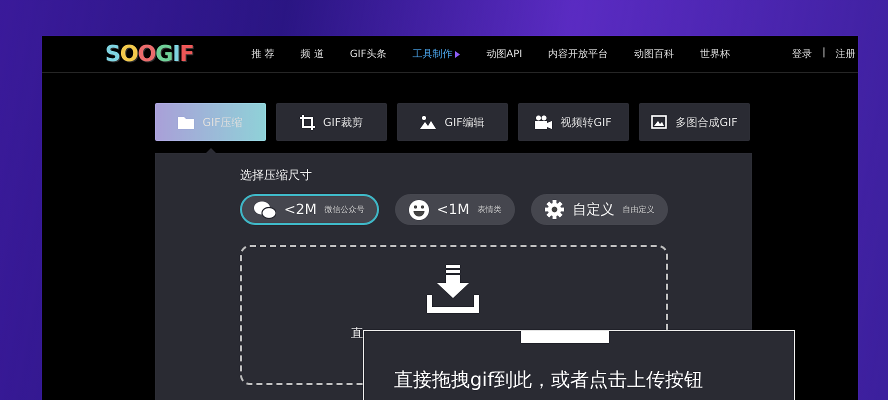  I want to click on size-option: <2M 微信公众号, so click(309, 209).